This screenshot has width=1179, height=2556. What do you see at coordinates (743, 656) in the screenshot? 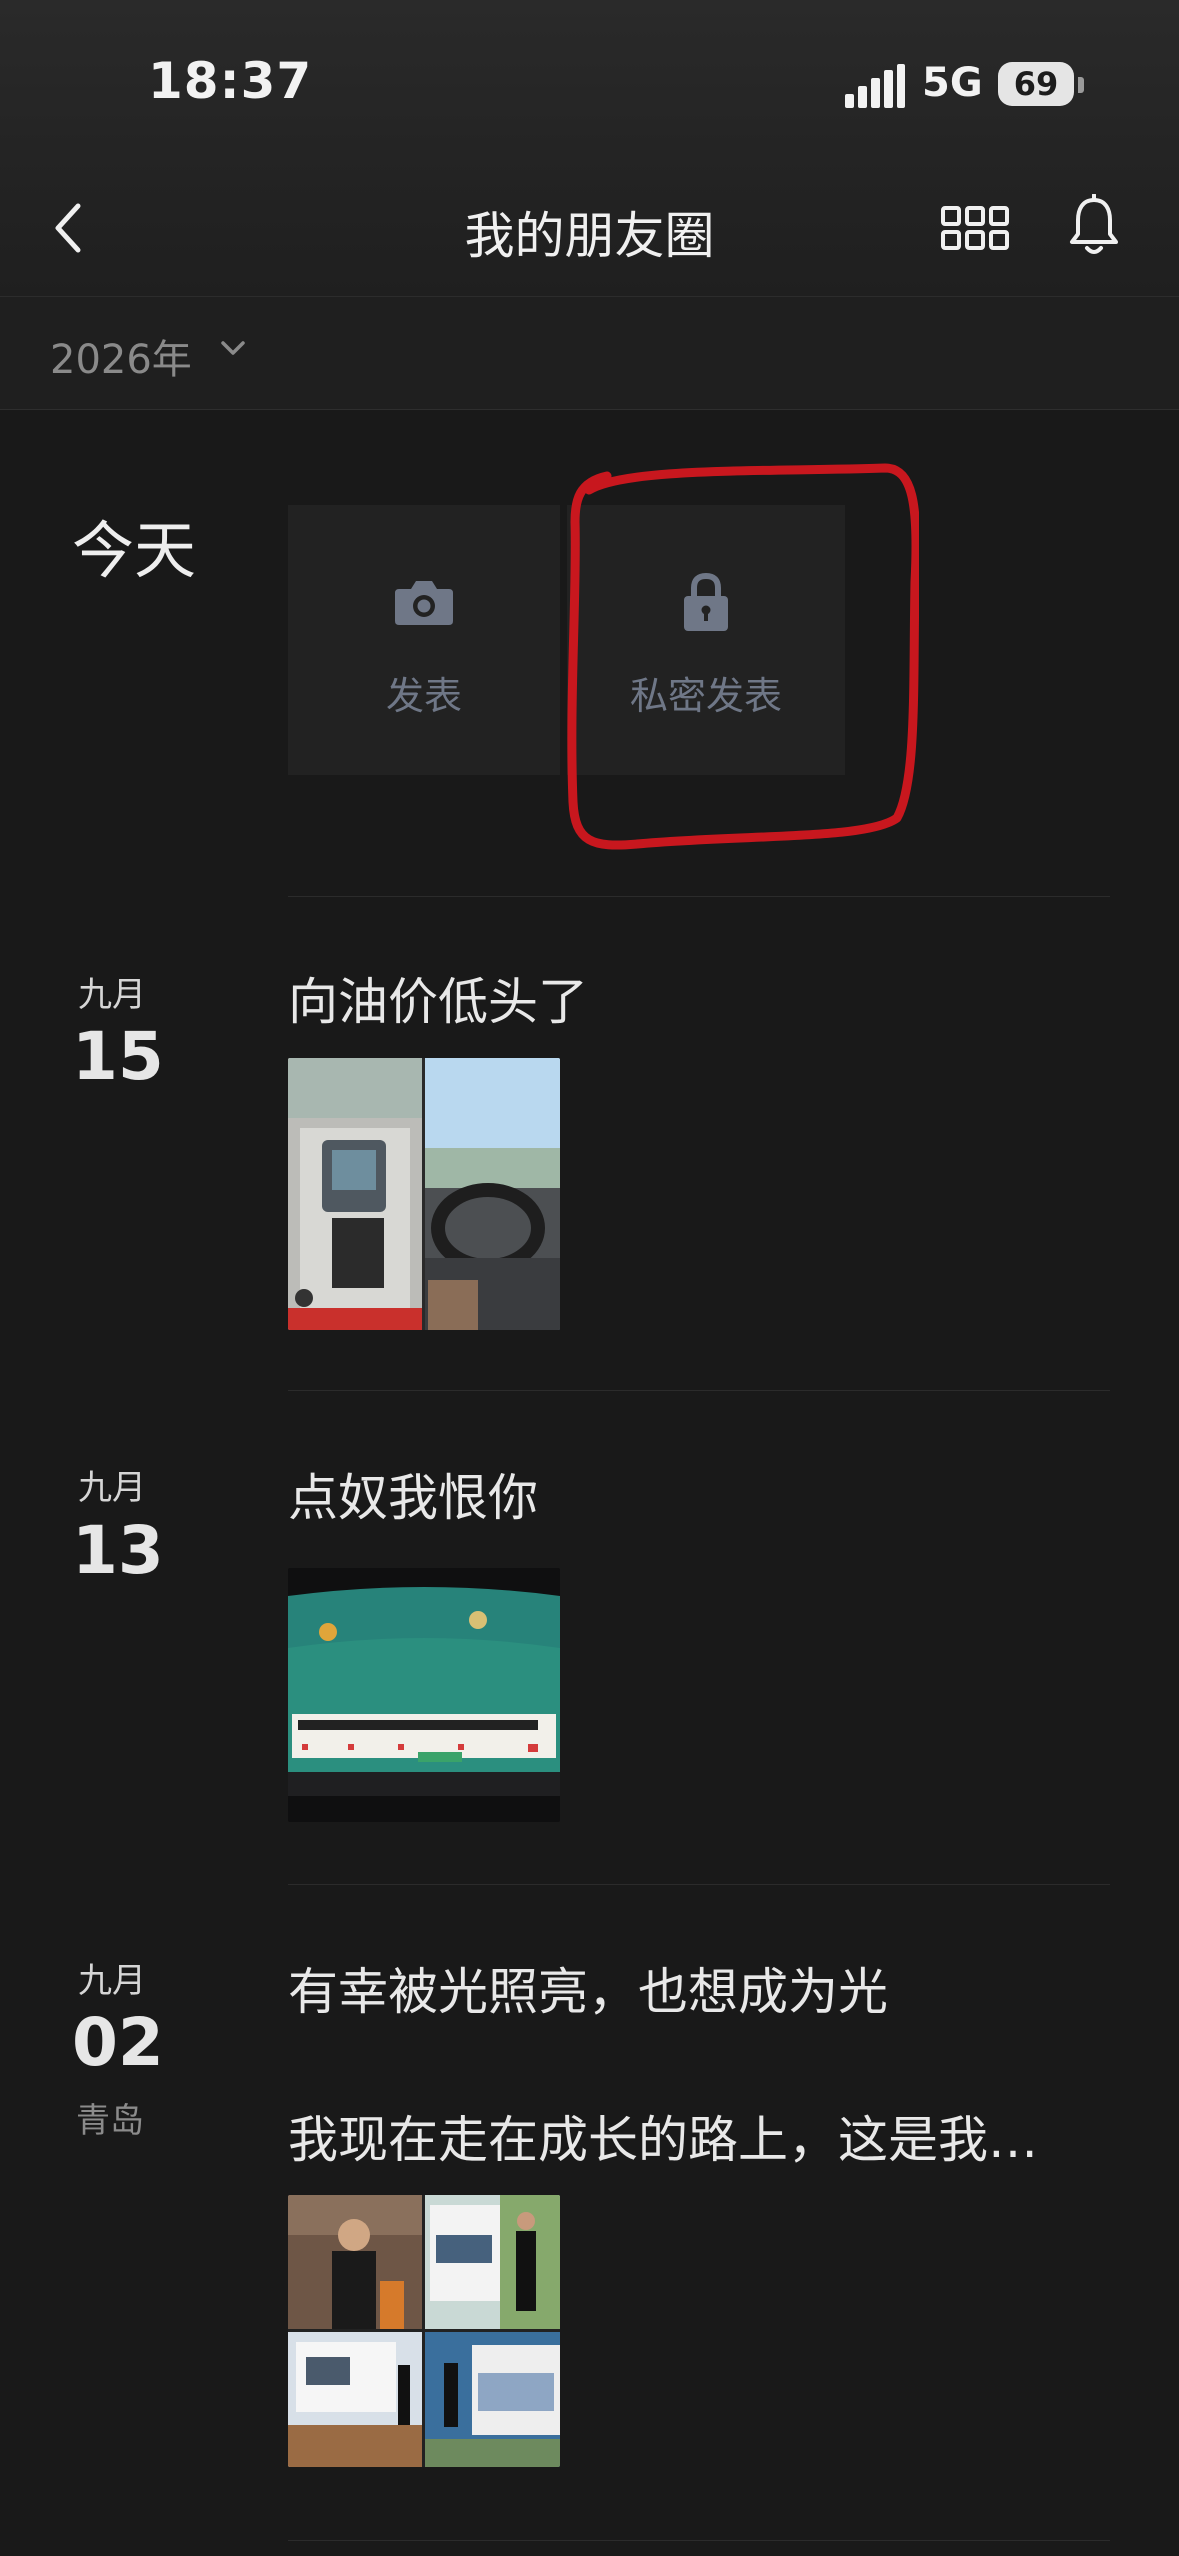
I see `red-annotation-circle` at bounding box center [743, 656].